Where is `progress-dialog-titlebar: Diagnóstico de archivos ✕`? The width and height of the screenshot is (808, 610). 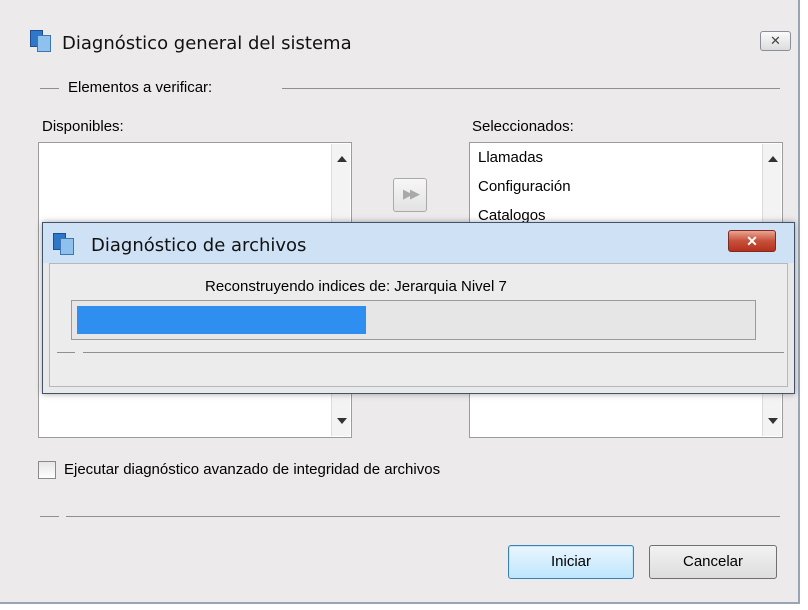
progress-dialog-titlebar: Diagnóstico de archivos ✕ is located at coordinates (418, 243).